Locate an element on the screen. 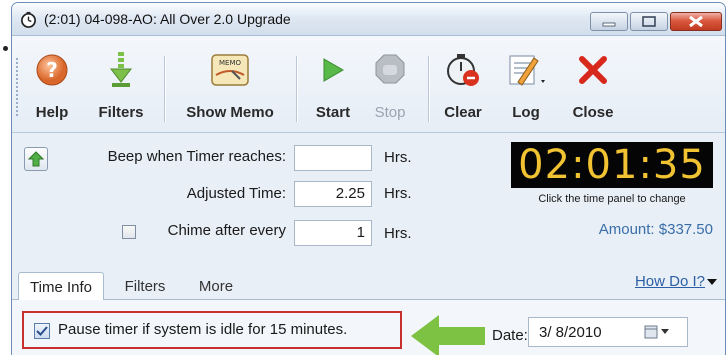 The height and width of the screenshot is (355, 726). maximize-icon is located at coordinates (649, 21).